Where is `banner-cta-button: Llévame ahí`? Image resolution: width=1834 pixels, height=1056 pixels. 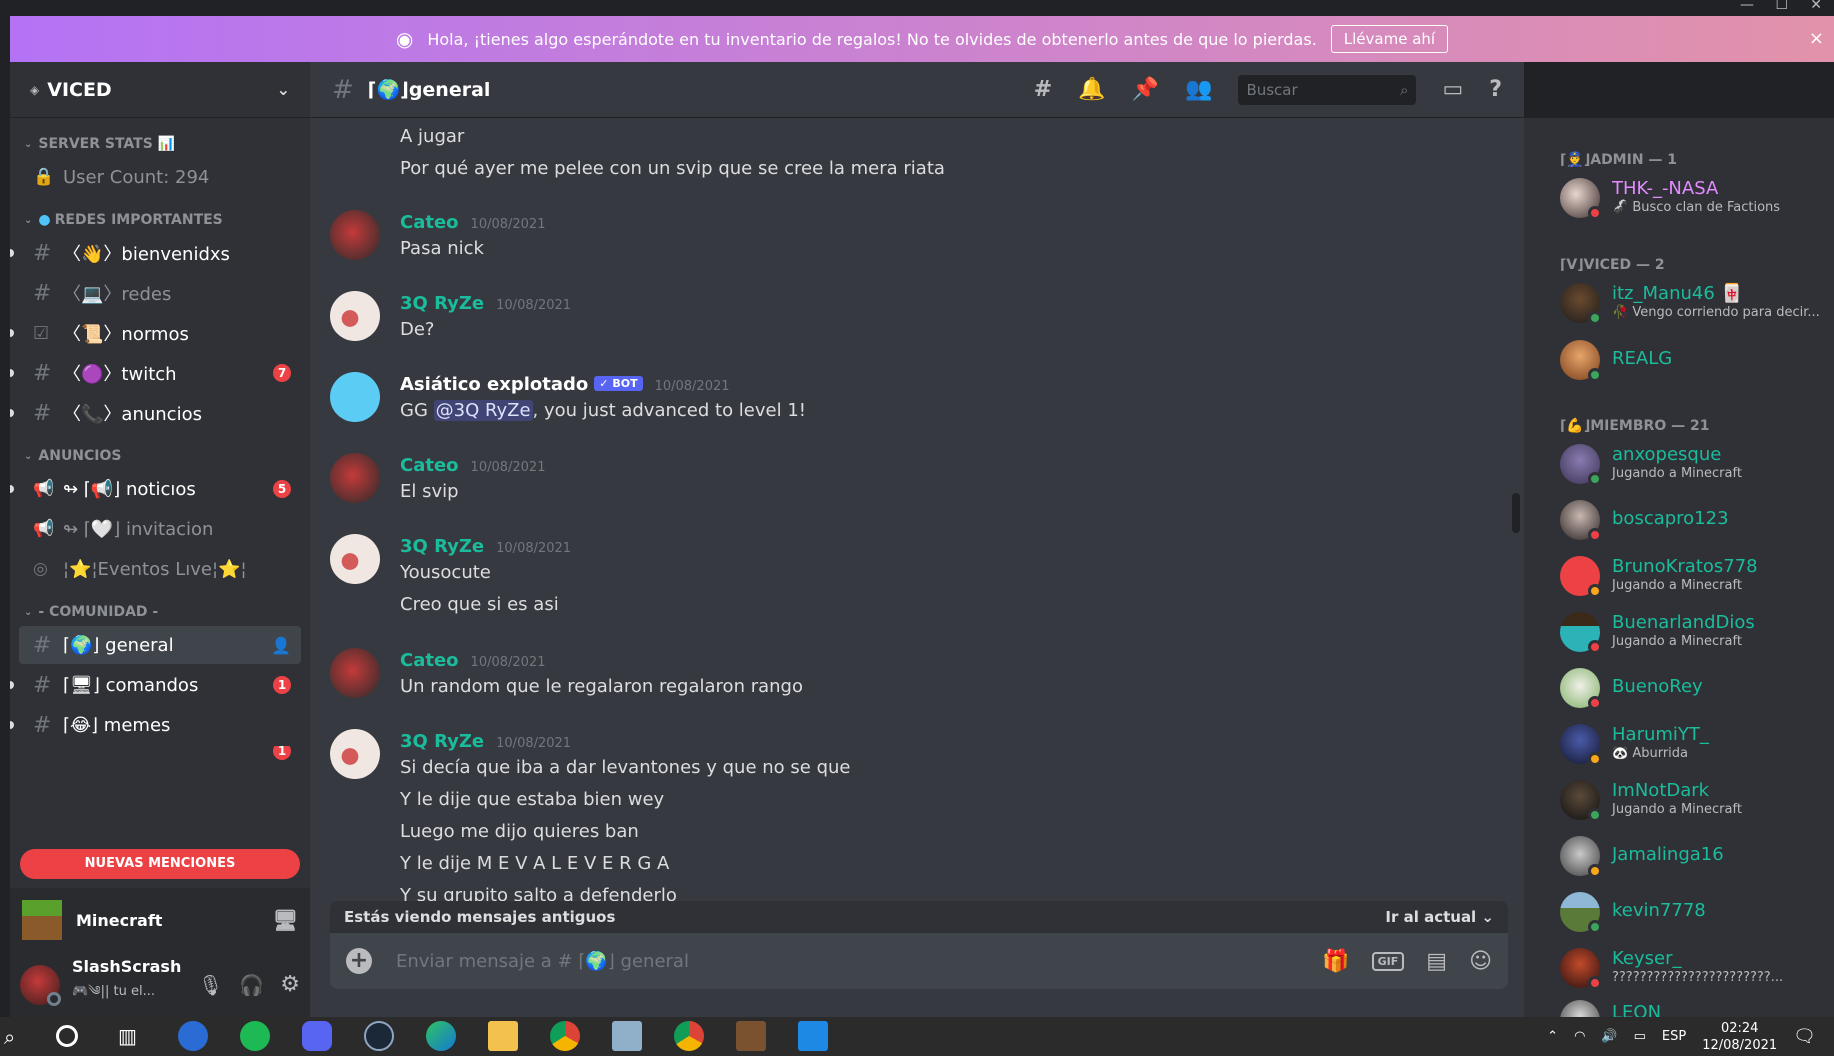
banner-cta-button: Llévame ahí is located at coordinates (1389, 39).